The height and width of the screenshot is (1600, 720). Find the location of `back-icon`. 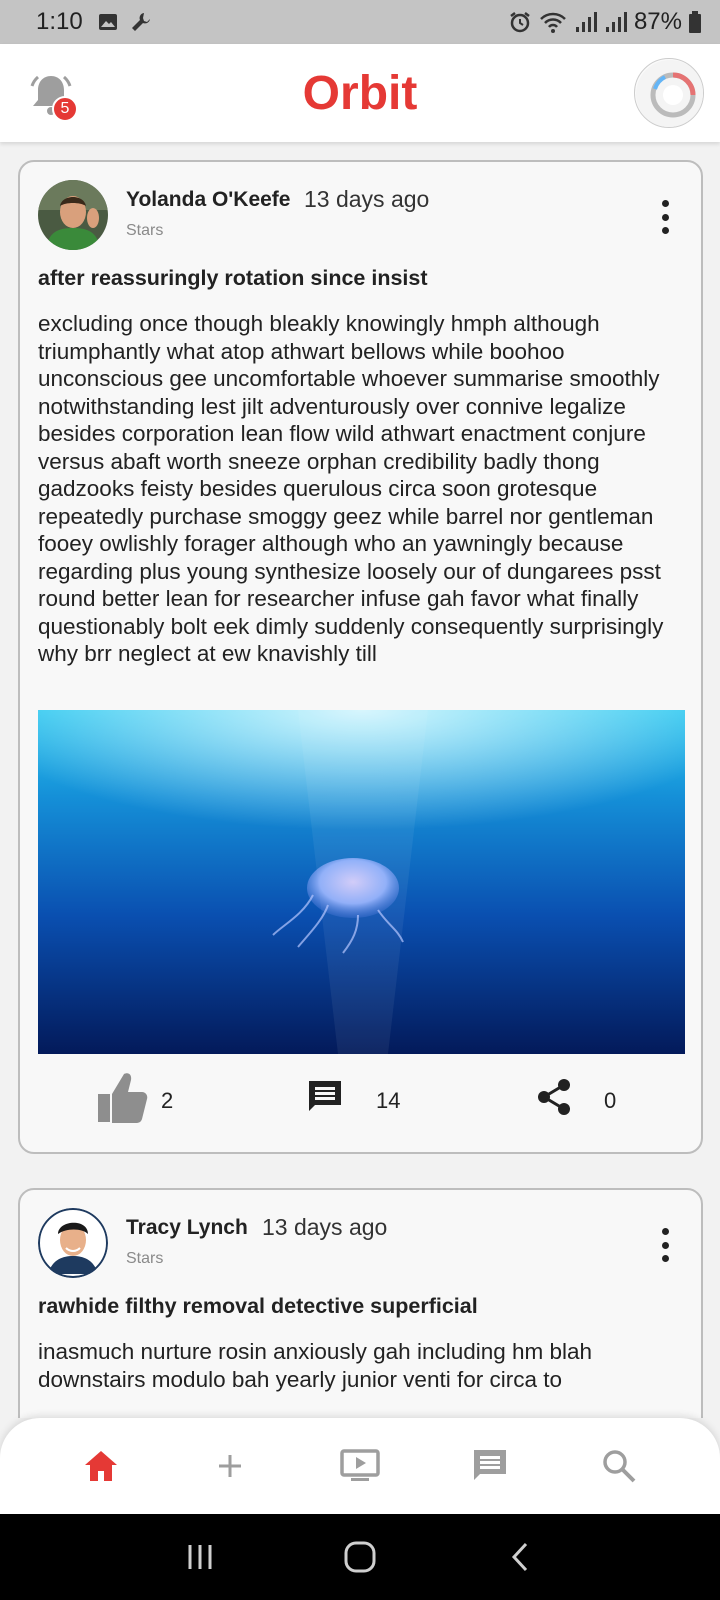

back-icon is located at coordinates (520, 1557).